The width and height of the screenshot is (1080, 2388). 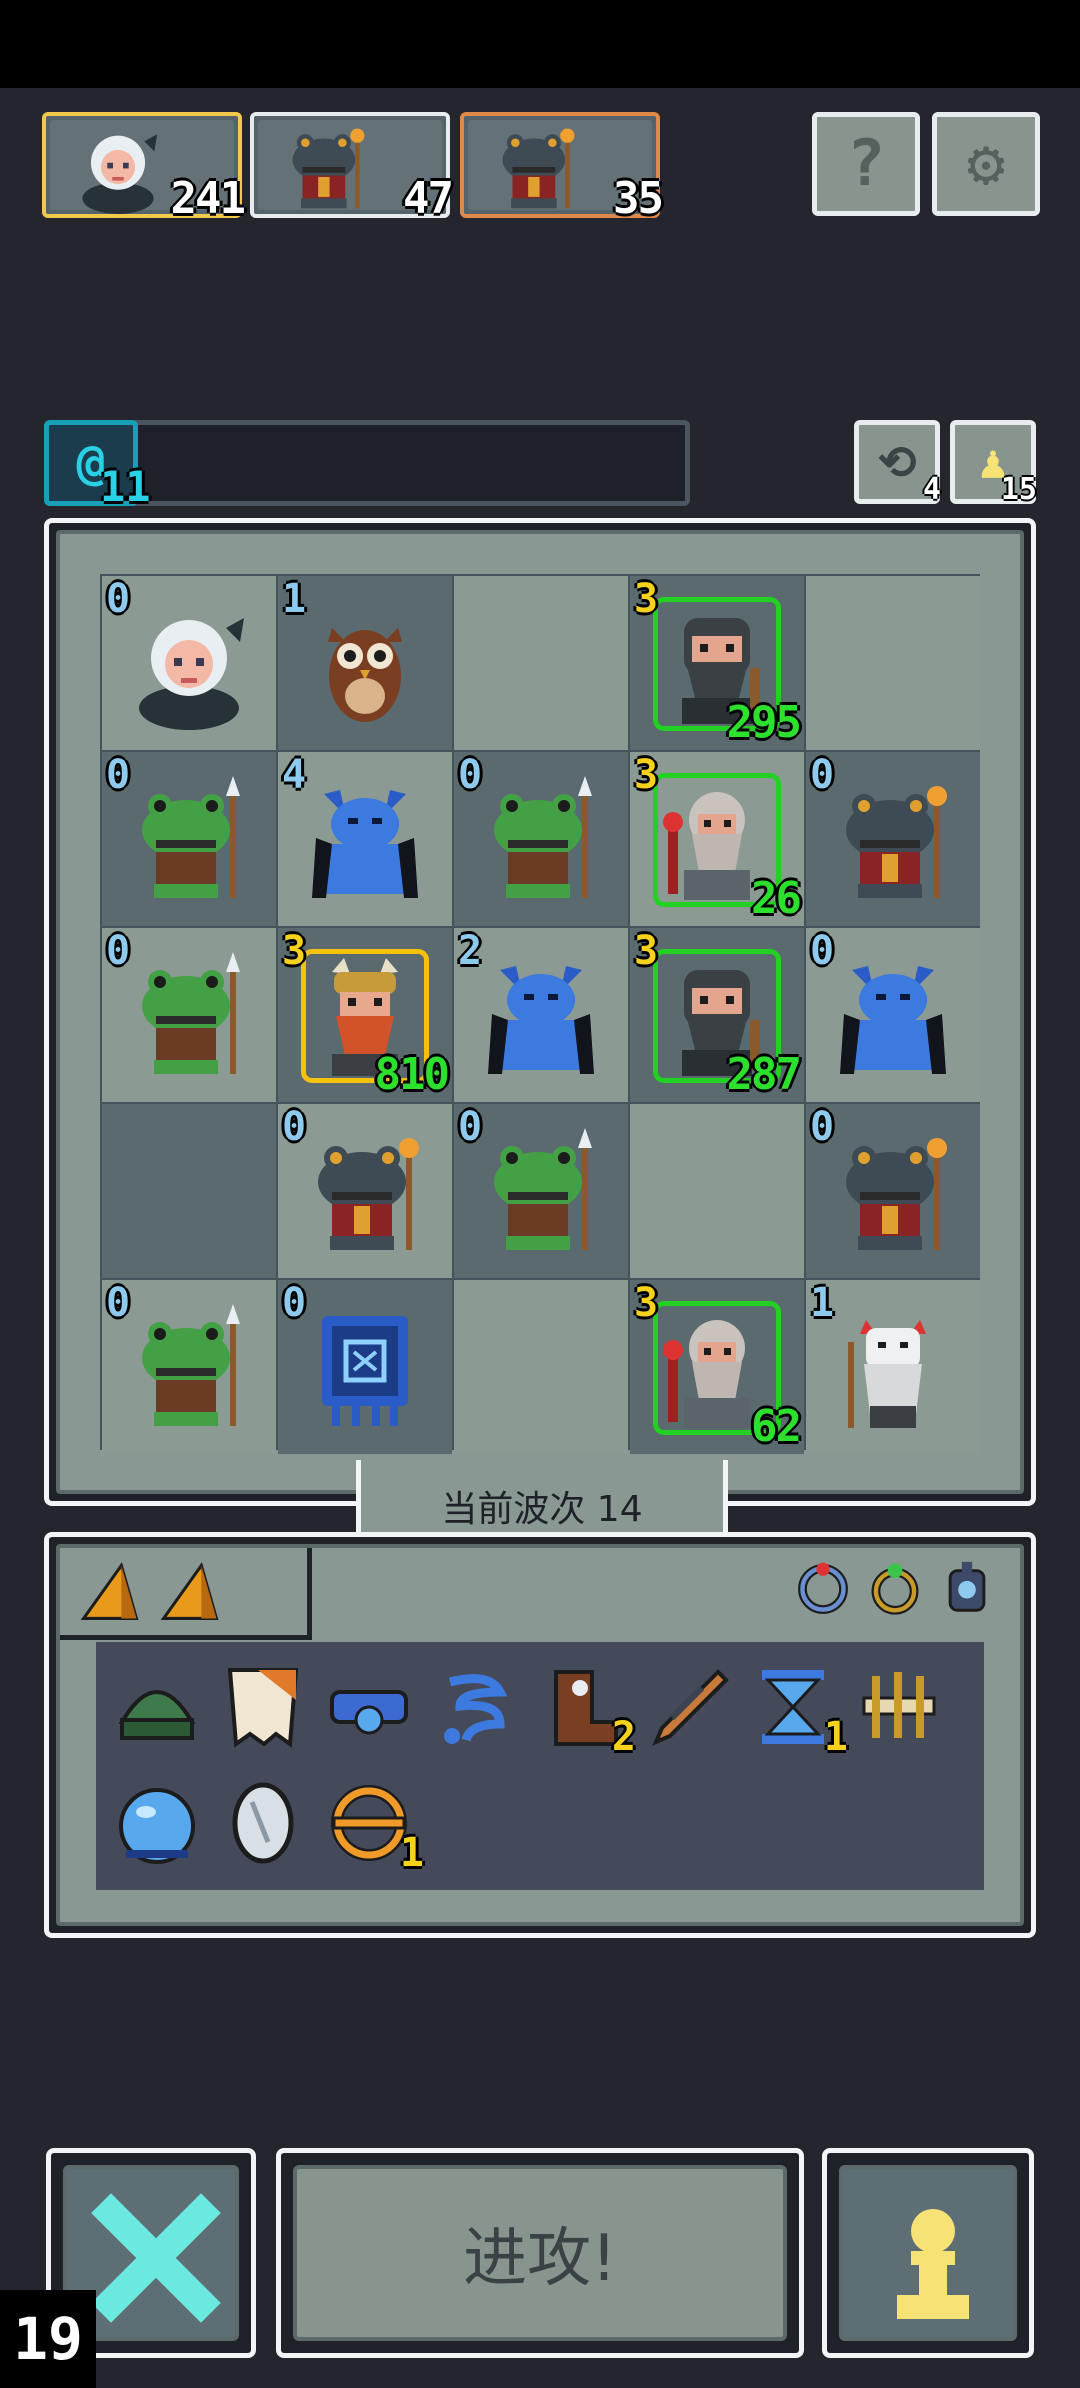 What do you see at coordinates (144, 168) in the screenshot?
I see `party-portrait: 241` at bounding box center [144, 168].